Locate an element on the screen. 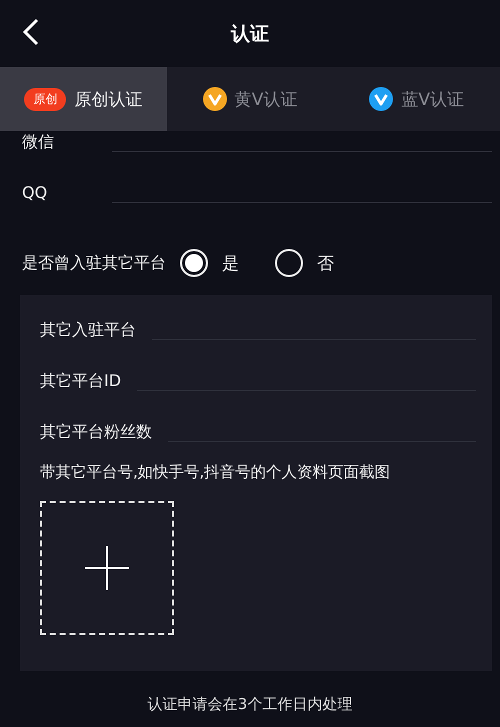 This screenshot has width=500, height=727. upload-button is located at coordinates (107, 568).